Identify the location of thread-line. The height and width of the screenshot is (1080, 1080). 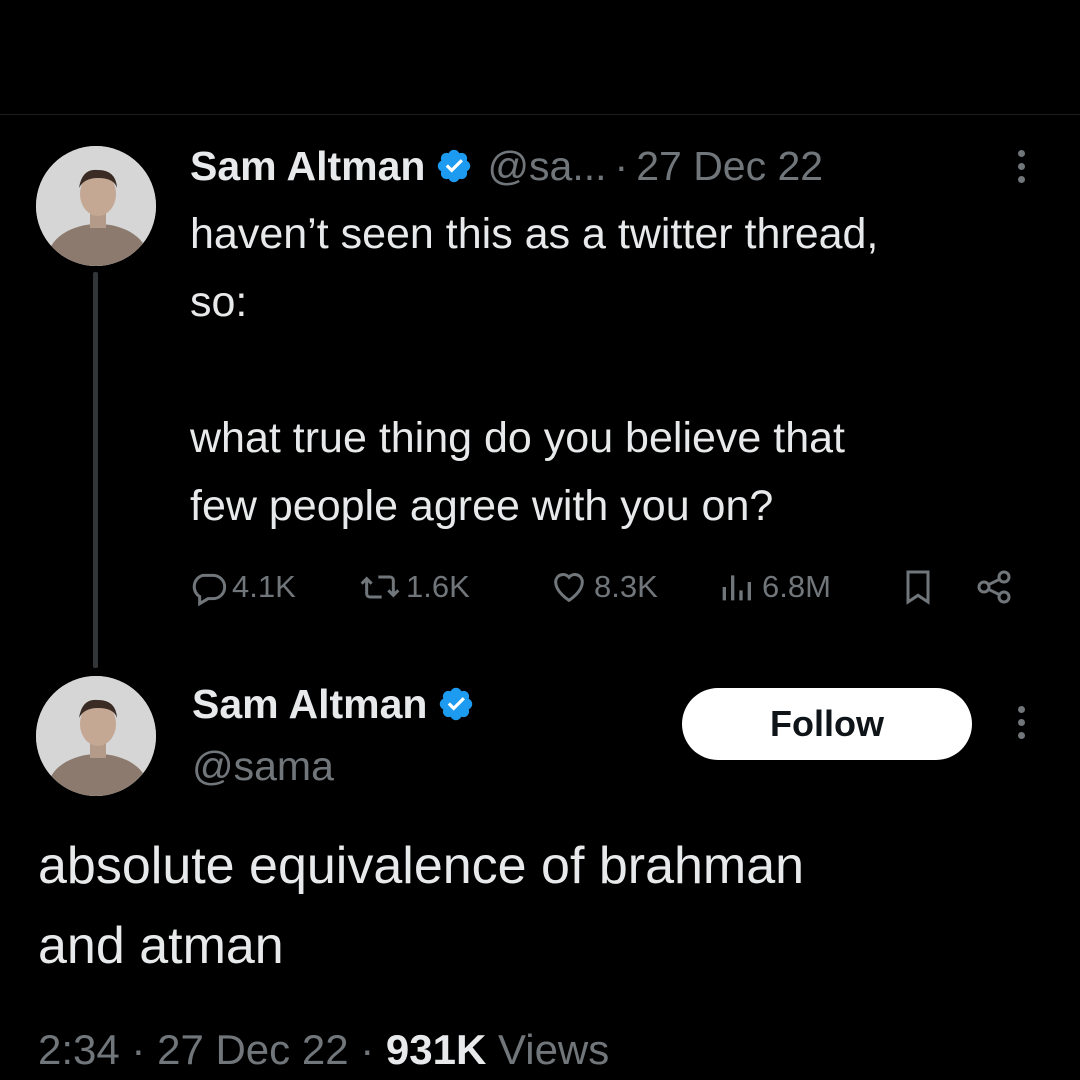
(95, 470).